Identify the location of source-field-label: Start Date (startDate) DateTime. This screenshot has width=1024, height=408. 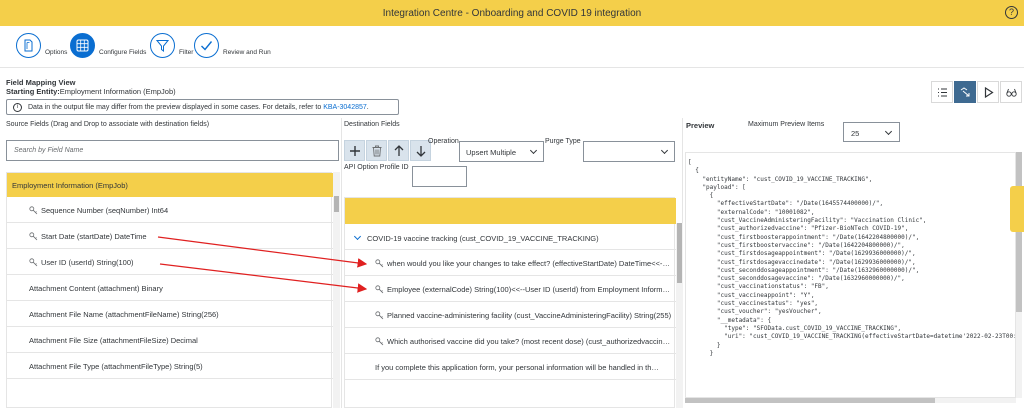
(94, 236).